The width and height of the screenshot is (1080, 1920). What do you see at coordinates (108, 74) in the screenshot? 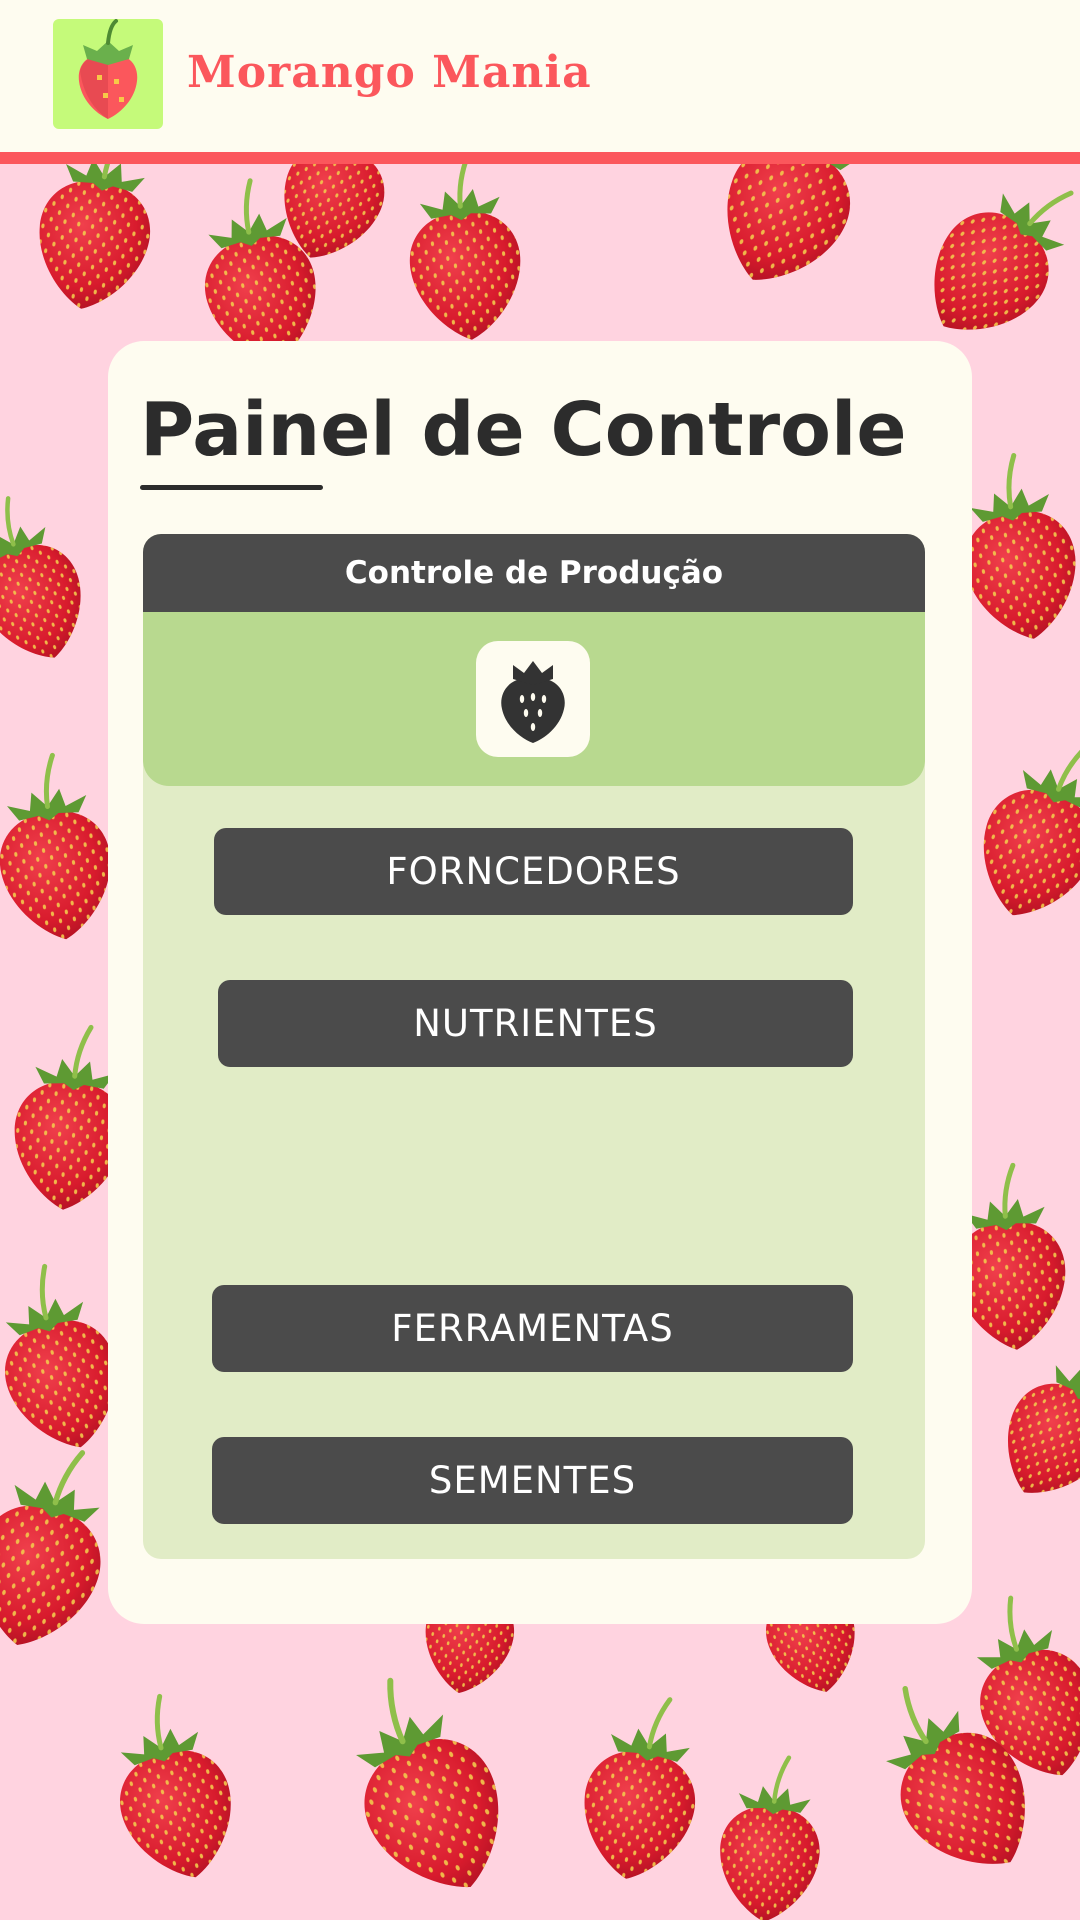
I see `strawberry-logo-icon` at bounding box center [108, 74].